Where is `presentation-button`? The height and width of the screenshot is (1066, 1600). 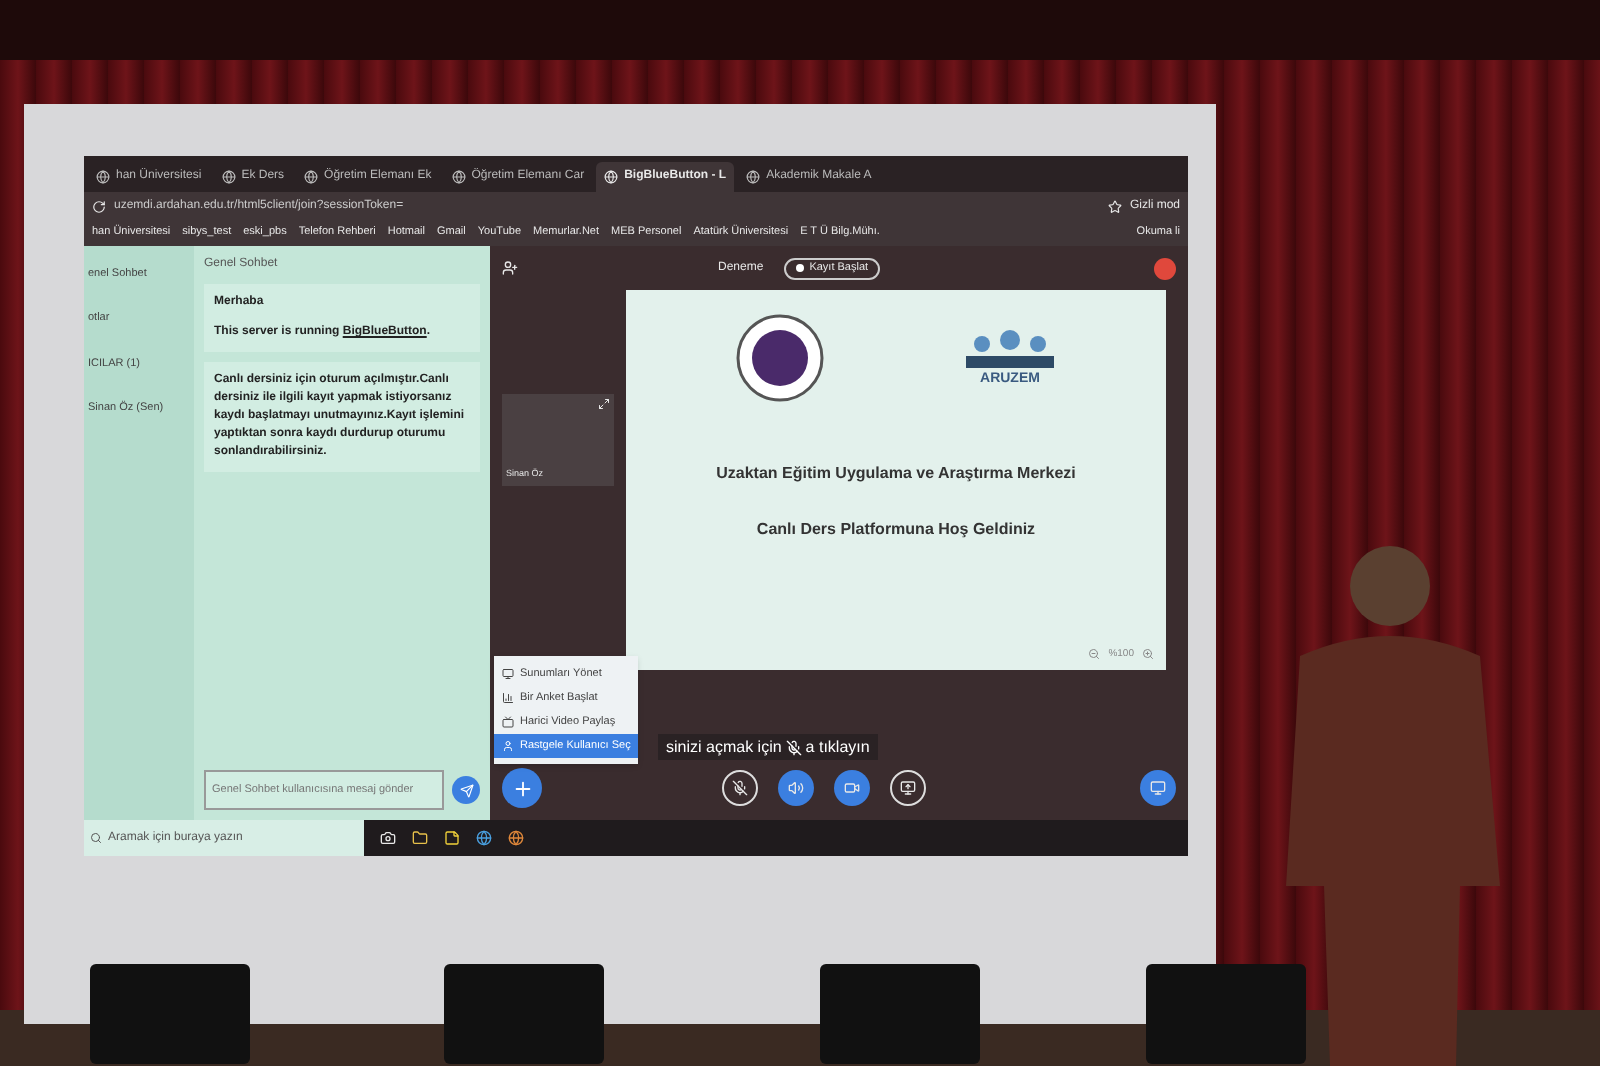 presentation-button is located at coordinates (1158, 788).